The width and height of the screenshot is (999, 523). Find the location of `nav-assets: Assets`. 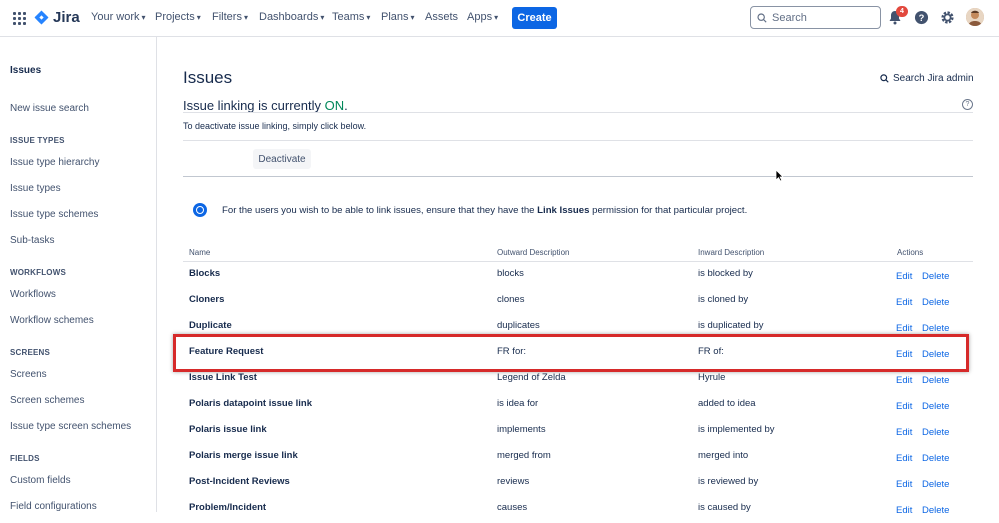

nav-assets: Assets is located at coordinates (441, 17).